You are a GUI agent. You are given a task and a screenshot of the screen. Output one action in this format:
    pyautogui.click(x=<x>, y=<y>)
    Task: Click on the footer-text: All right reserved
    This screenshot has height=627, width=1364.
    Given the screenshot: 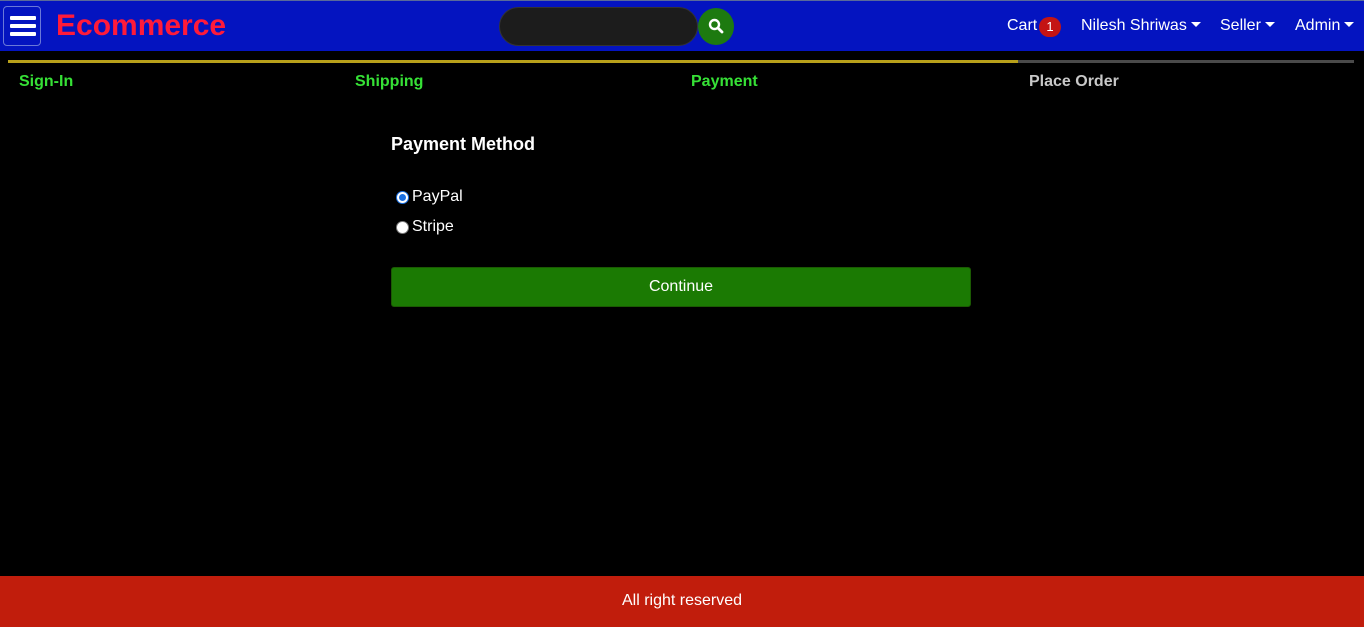 What is the action you would take?
    pyautogui.click(x=682, y=600)
    